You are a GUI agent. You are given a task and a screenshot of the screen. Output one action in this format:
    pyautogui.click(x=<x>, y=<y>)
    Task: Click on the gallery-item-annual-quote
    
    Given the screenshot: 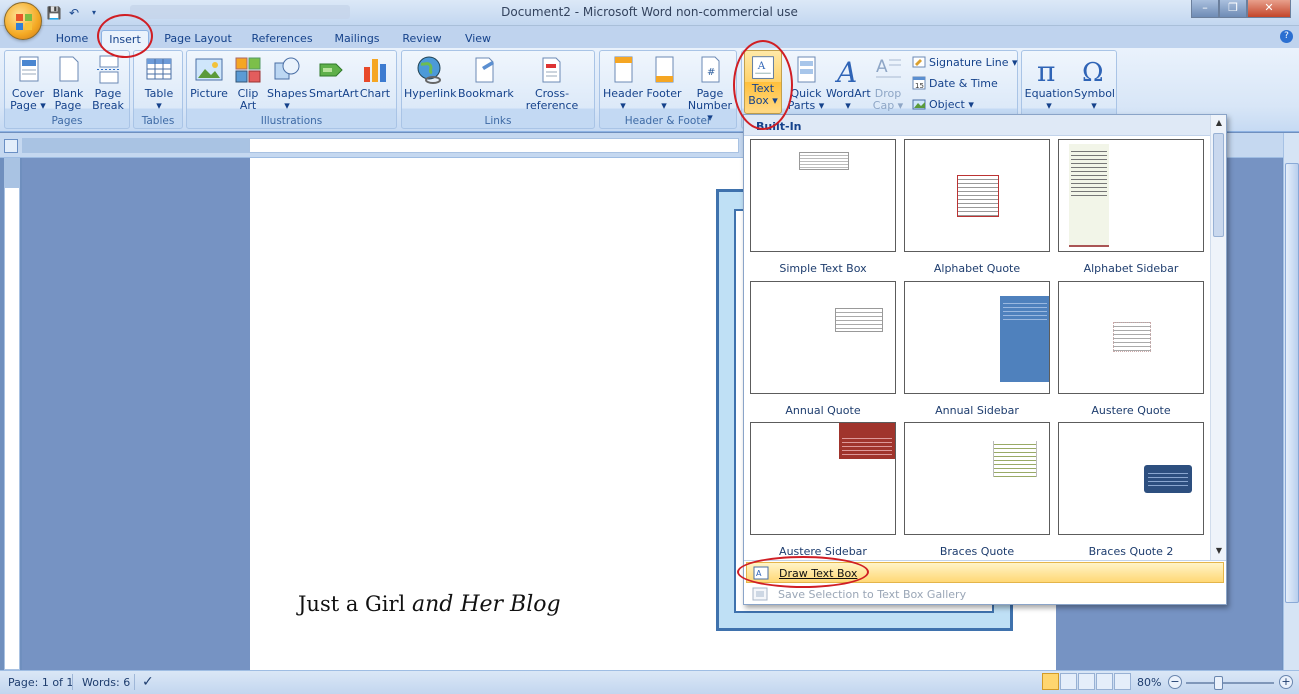 What is the action you would take?
    pyautogui.click(x=823, y=337)
    